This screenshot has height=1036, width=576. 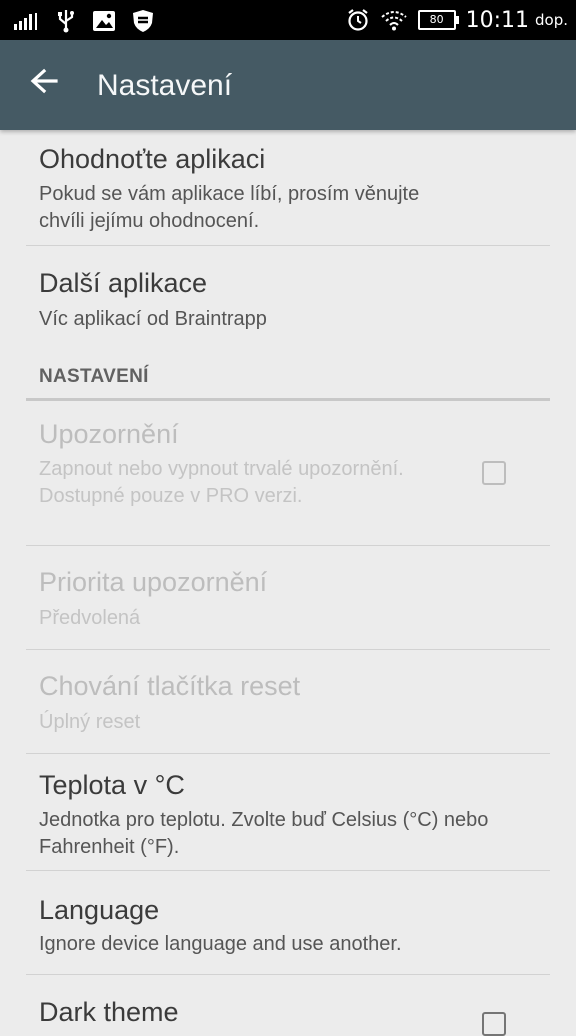 I want to click on signal-icon, so click(x=25, y=21).